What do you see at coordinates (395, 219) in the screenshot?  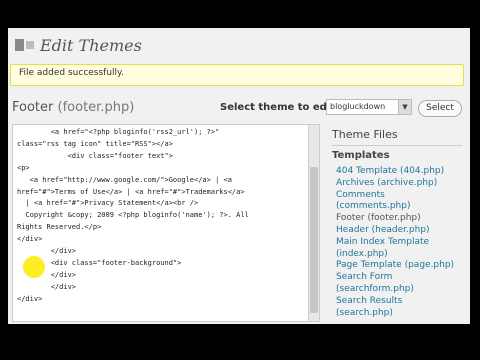 I see `file-link-current: Footer (footer.php)` at bounding box center [395, 219].